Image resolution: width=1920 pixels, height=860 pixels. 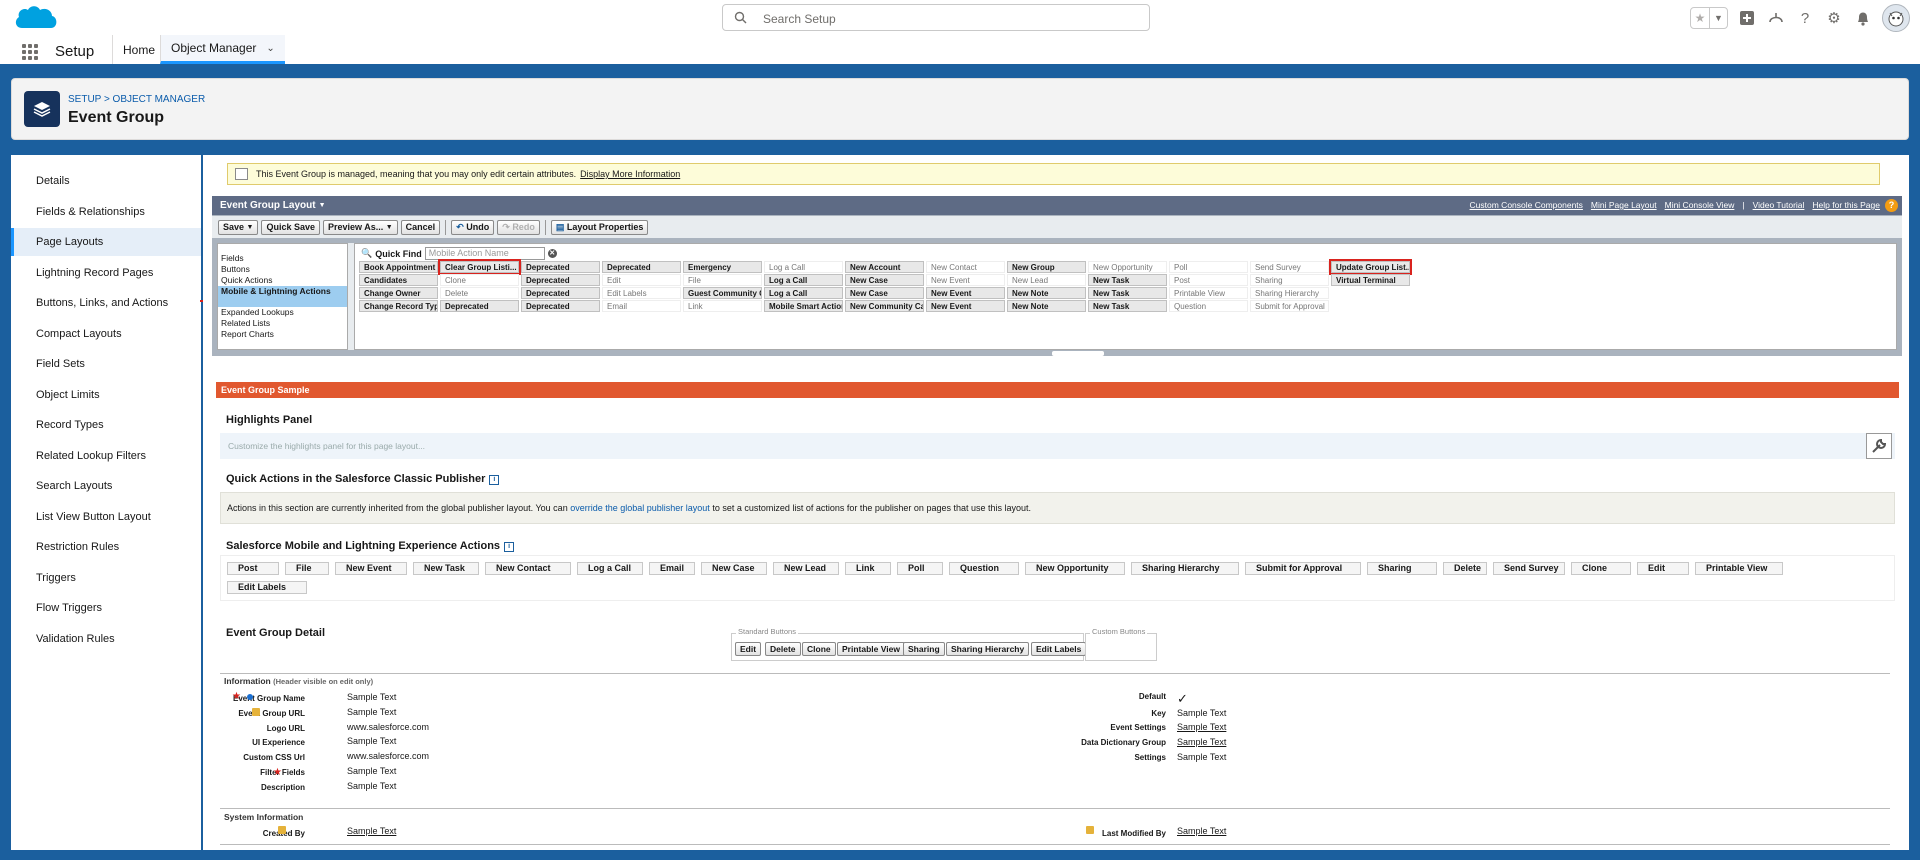 What do you see at coordinates (610, 568) in the screenshot?
I see `mobile-action-log-a-call: Log a Call` at bounding box center [610, 568].